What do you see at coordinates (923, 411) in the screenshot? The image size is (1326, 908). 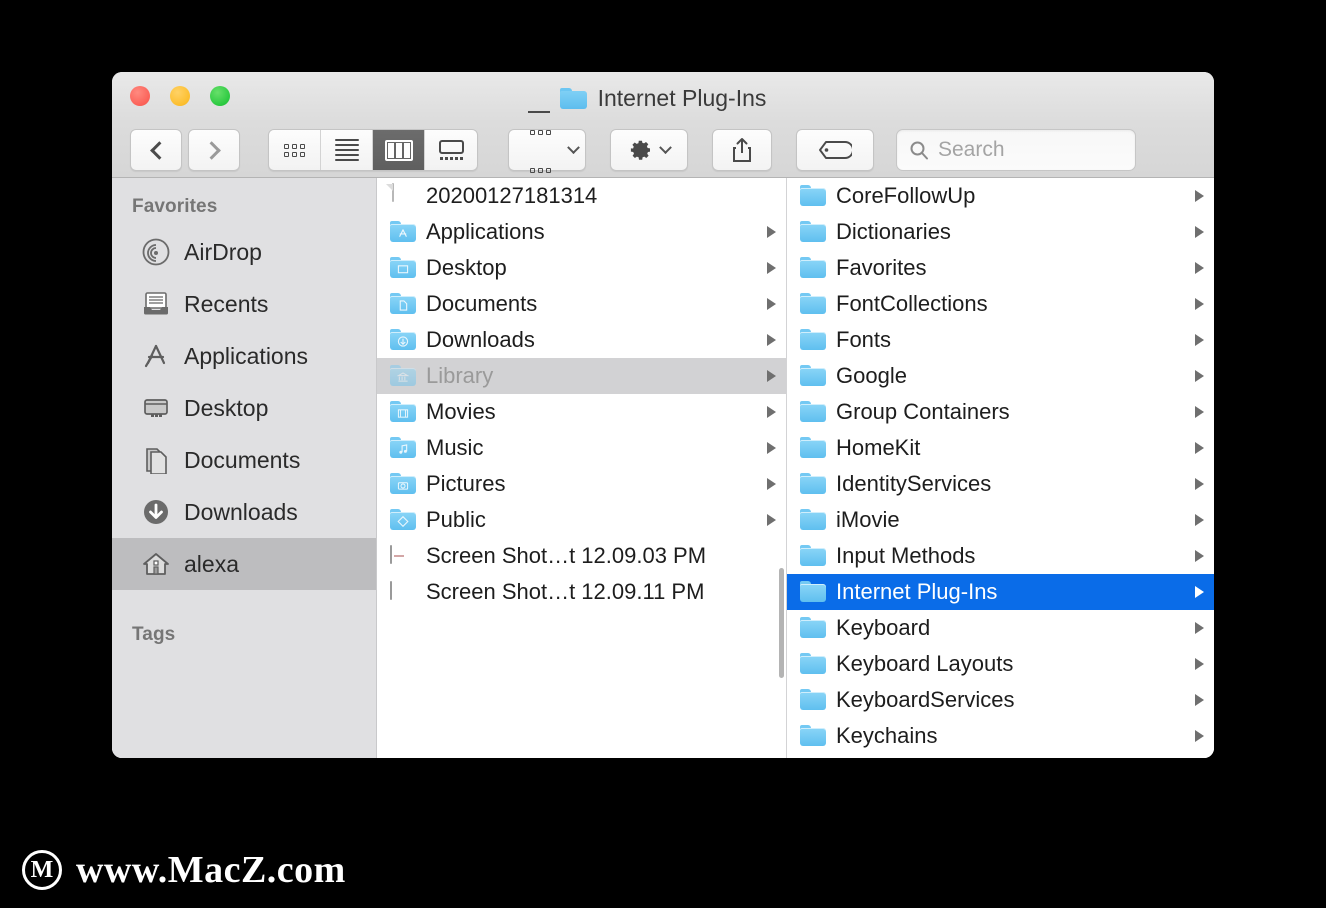 I see `list-item-label: Group Containers` at bounding box center [923, 411].